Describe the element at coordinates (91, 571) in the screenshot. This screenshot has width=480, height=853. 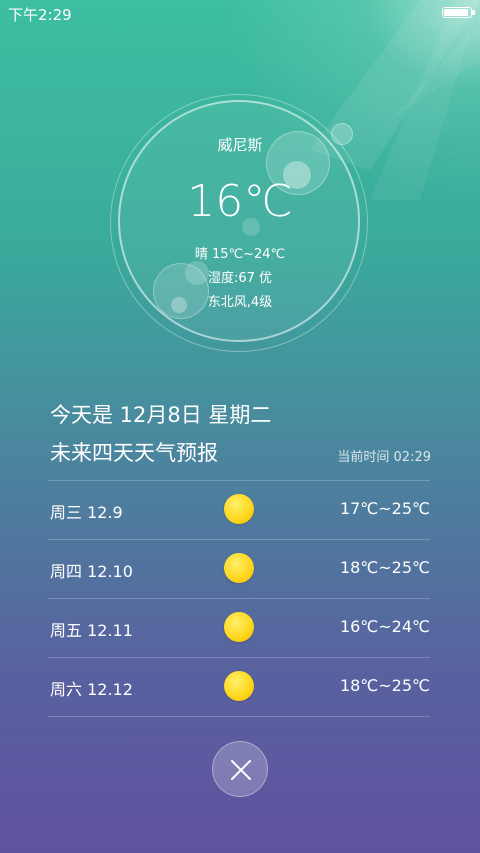
I see `forecast-day: 周四 12.10` at that location.